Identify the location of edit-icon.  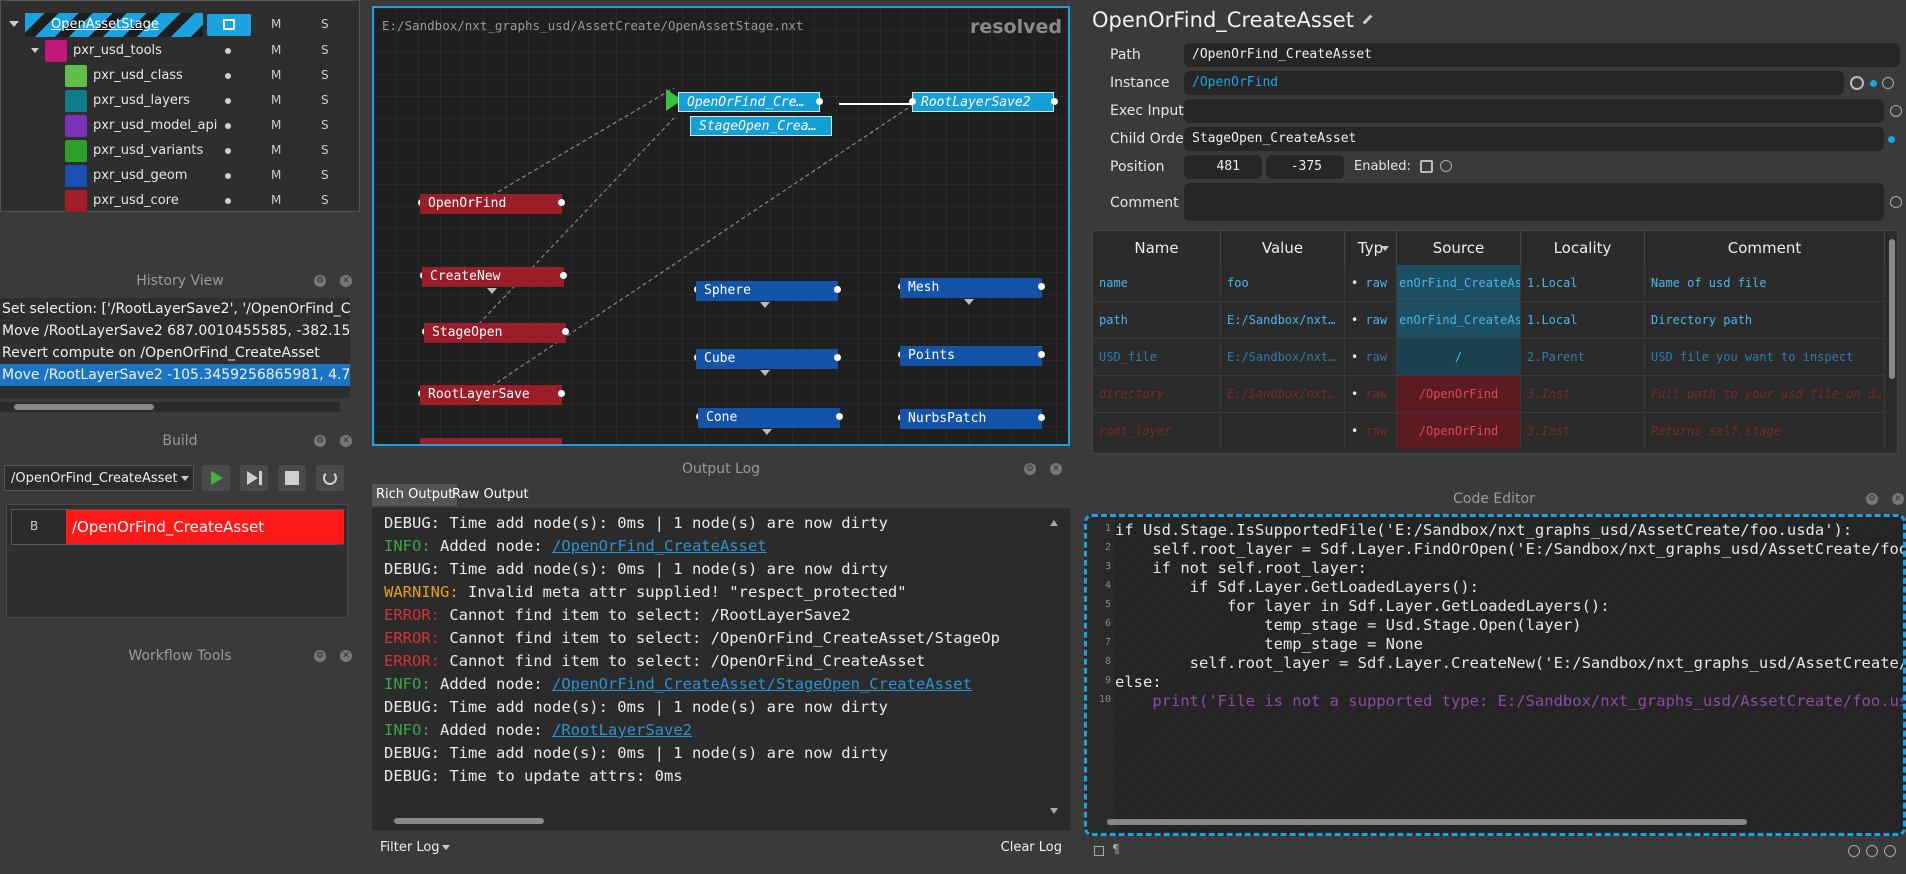
(1367, 19).